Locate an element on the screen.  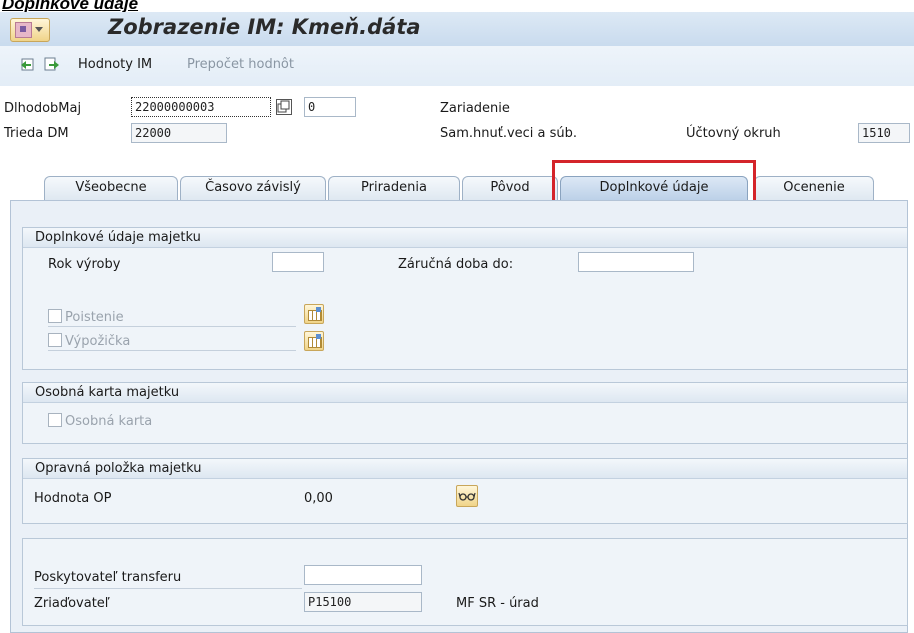
window-copy-icon is located at coordinates (284, 107).